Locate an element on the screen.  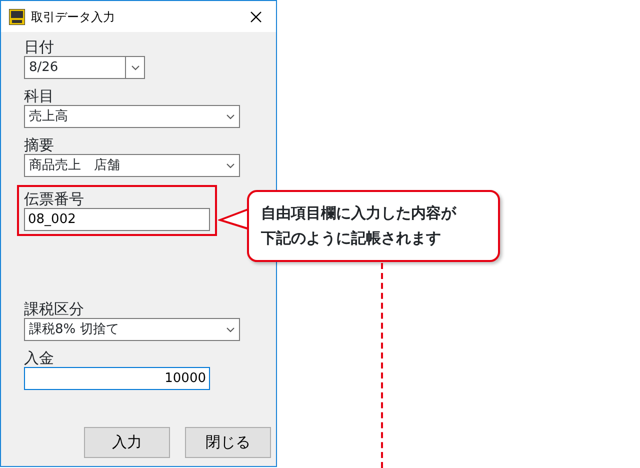
dropdown: 商品売上 店舗 is located at coordinates (132, 165).